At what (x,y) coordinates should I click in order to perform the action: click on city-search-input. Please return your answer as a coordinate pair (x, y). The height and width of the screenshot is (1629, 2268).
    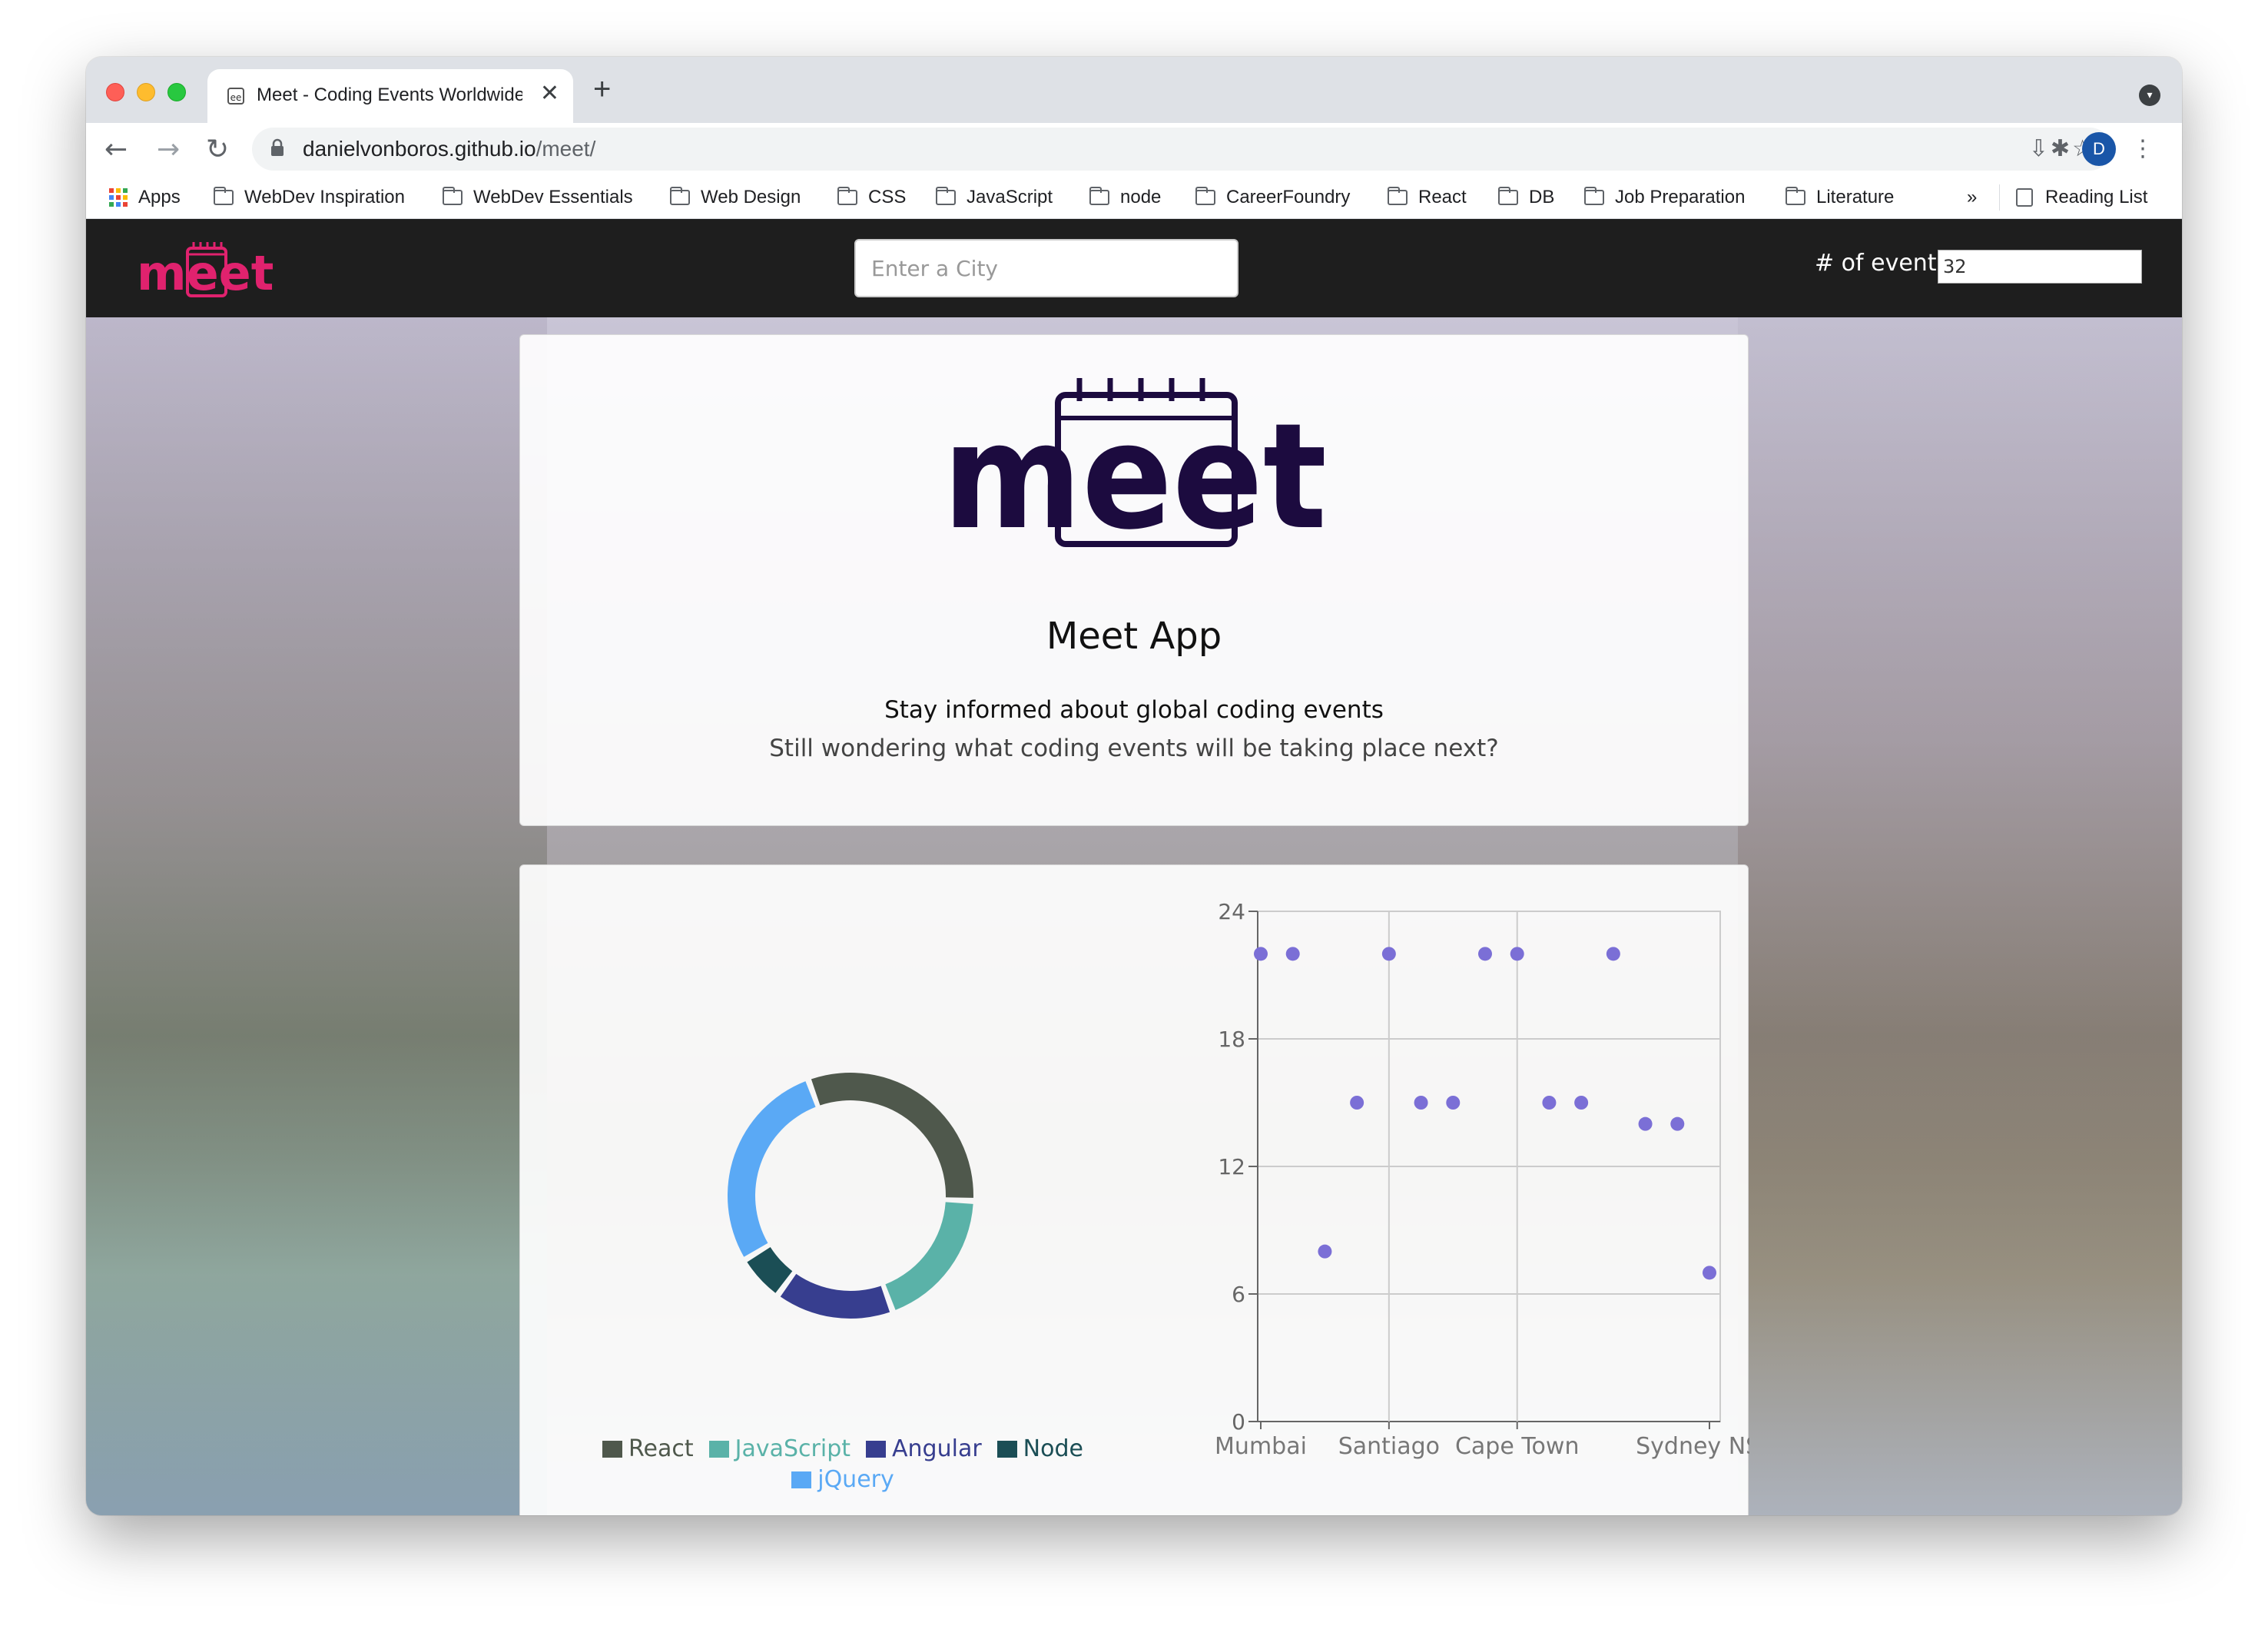
    Looking at the image, I should click on (1046, 268).